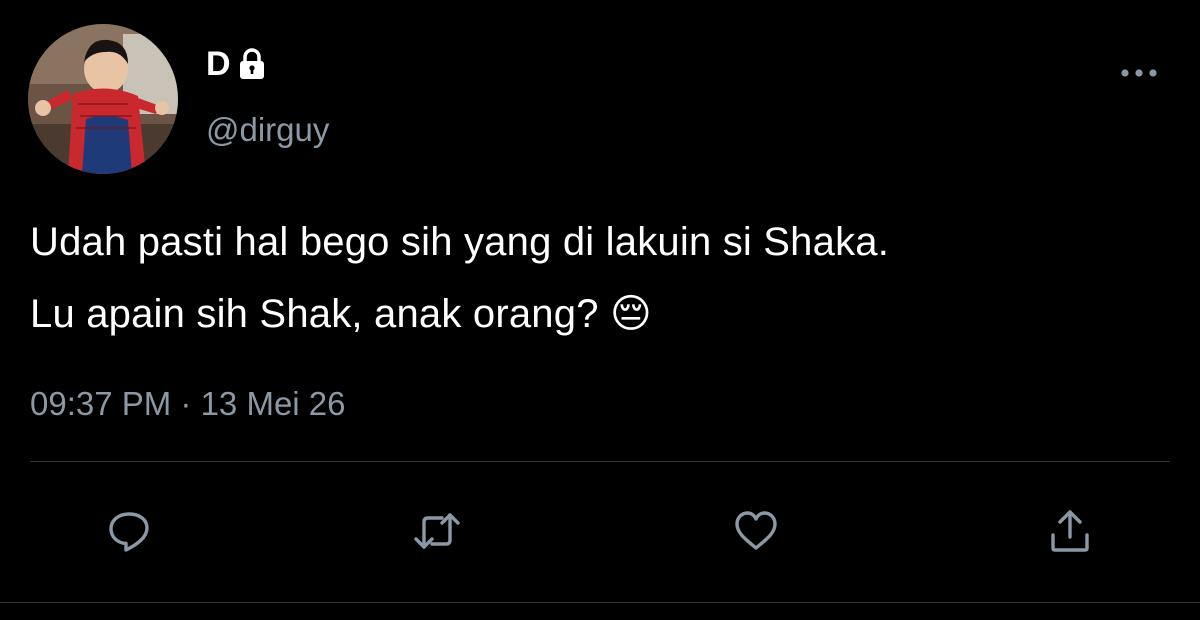  What do you see at coordinates (600, 461) in the screenshot?
I see `divider` at bounding box center [600, 461].